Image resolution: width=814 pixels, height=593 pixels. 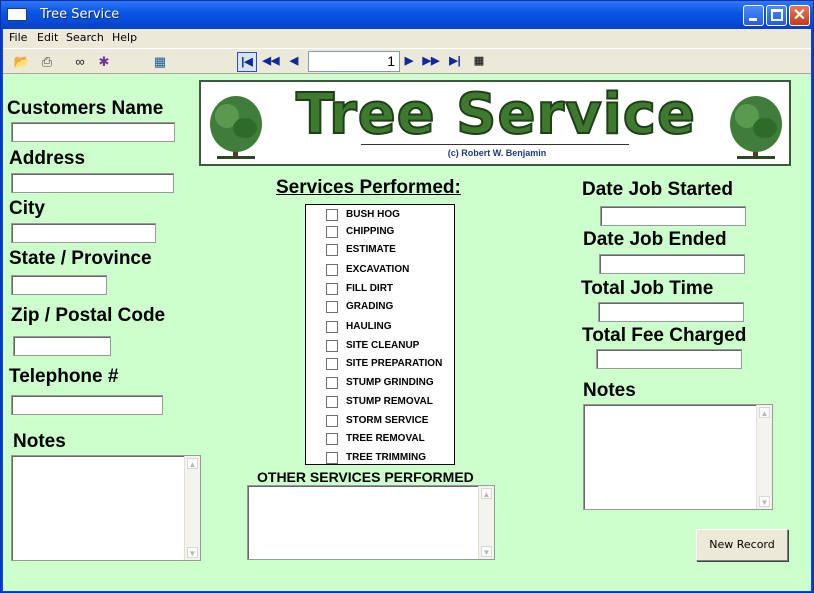 What do you see at coordinates (80, 14) in the screenshot?
I see `window-title: Tree Service` at bounding box center [80, 14].